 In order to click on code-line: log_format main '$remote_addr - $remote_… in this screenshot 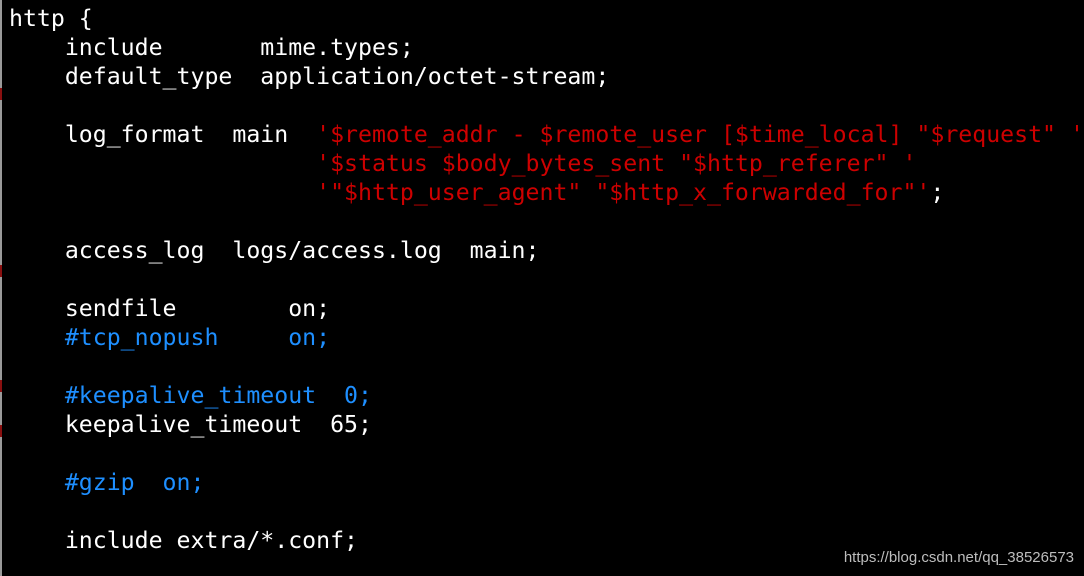, I will do `click(546, 134)`.